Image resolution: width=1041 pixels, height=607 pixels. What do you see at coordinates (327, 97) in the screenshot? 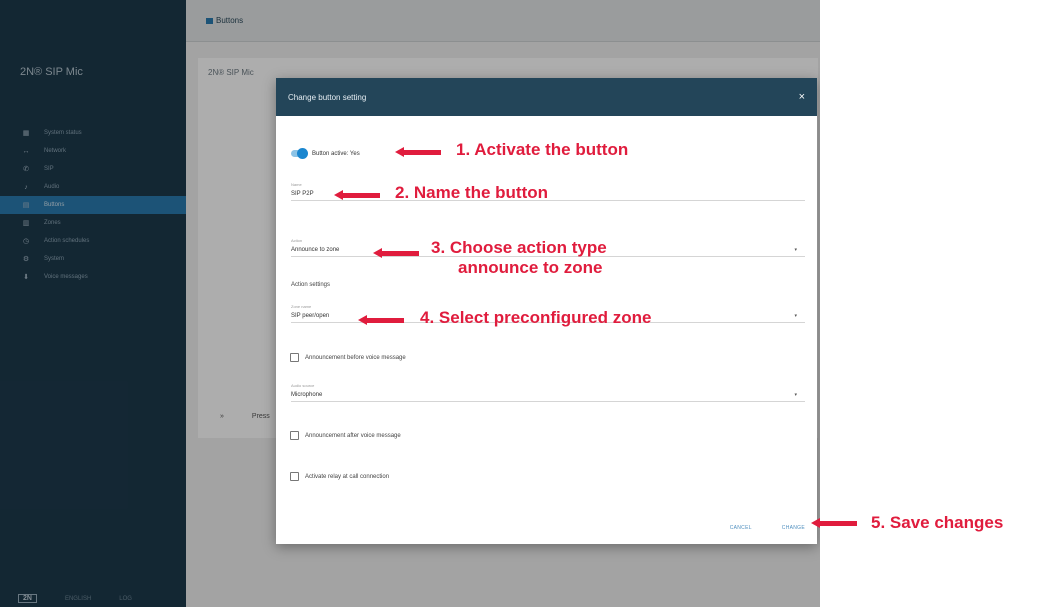
I see `dialog-title: Change button setting` at bounding box center [327, 97].